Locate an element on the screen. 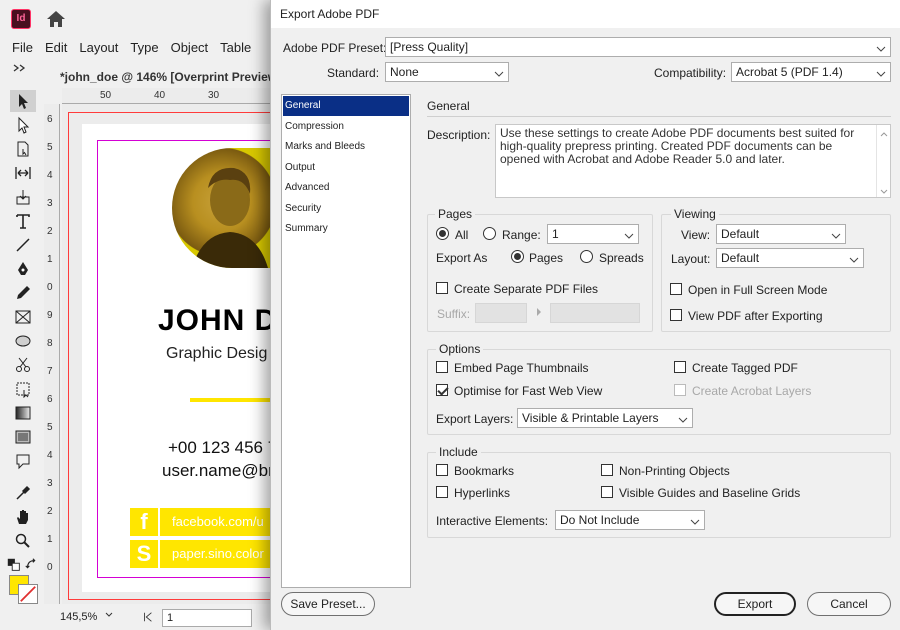 The width and height of the screenshot is (900, 630). dialog-titlebar: Export Adobe PDF is located at coordinates (585, 14).